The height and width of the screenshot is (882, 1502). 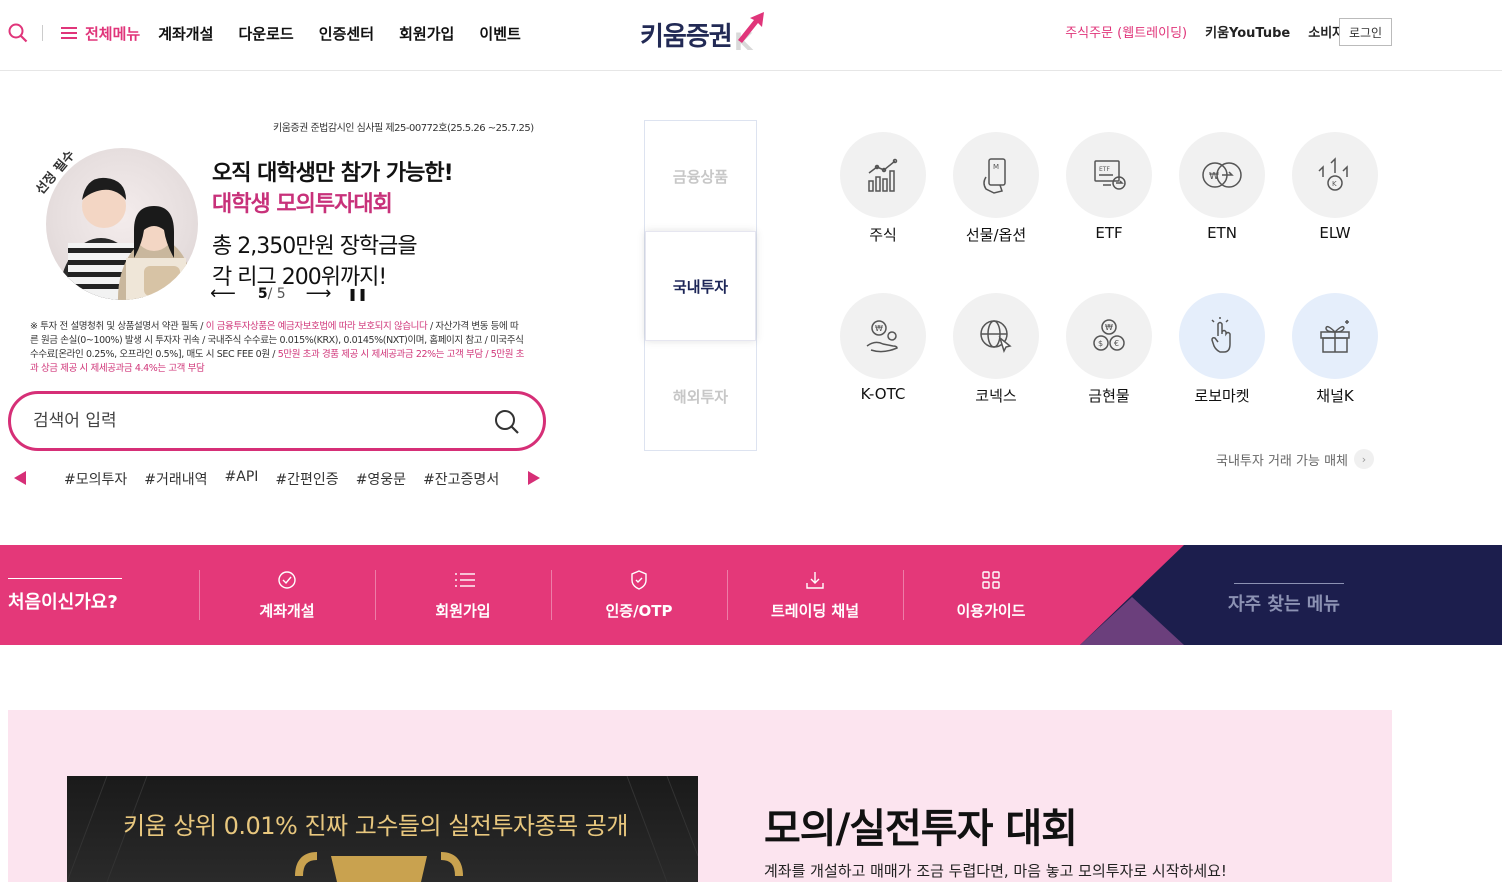 I want to click on product-konex: 코넥스, so click(x=996, y=349).